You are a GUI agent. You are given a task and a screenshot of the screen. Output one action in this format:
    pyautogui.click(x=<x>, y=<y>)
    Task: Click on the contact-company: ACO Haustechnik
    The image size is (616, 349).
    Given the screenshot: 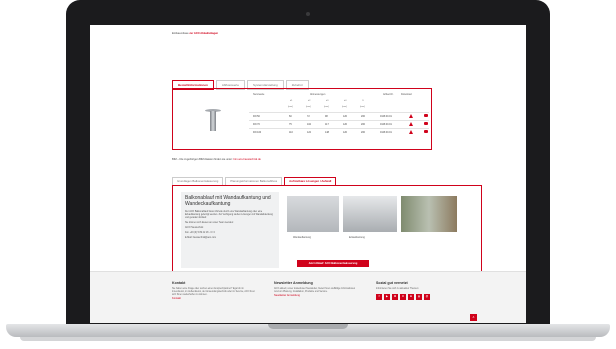 What is the action you would take?
    pyautogui.click(x=194, y=227)
    